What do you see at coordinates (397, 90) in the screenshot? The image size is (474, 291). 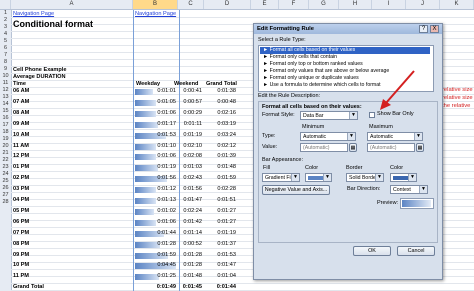 I see `red-annotation-arrow` at bounding box center [397, 90].